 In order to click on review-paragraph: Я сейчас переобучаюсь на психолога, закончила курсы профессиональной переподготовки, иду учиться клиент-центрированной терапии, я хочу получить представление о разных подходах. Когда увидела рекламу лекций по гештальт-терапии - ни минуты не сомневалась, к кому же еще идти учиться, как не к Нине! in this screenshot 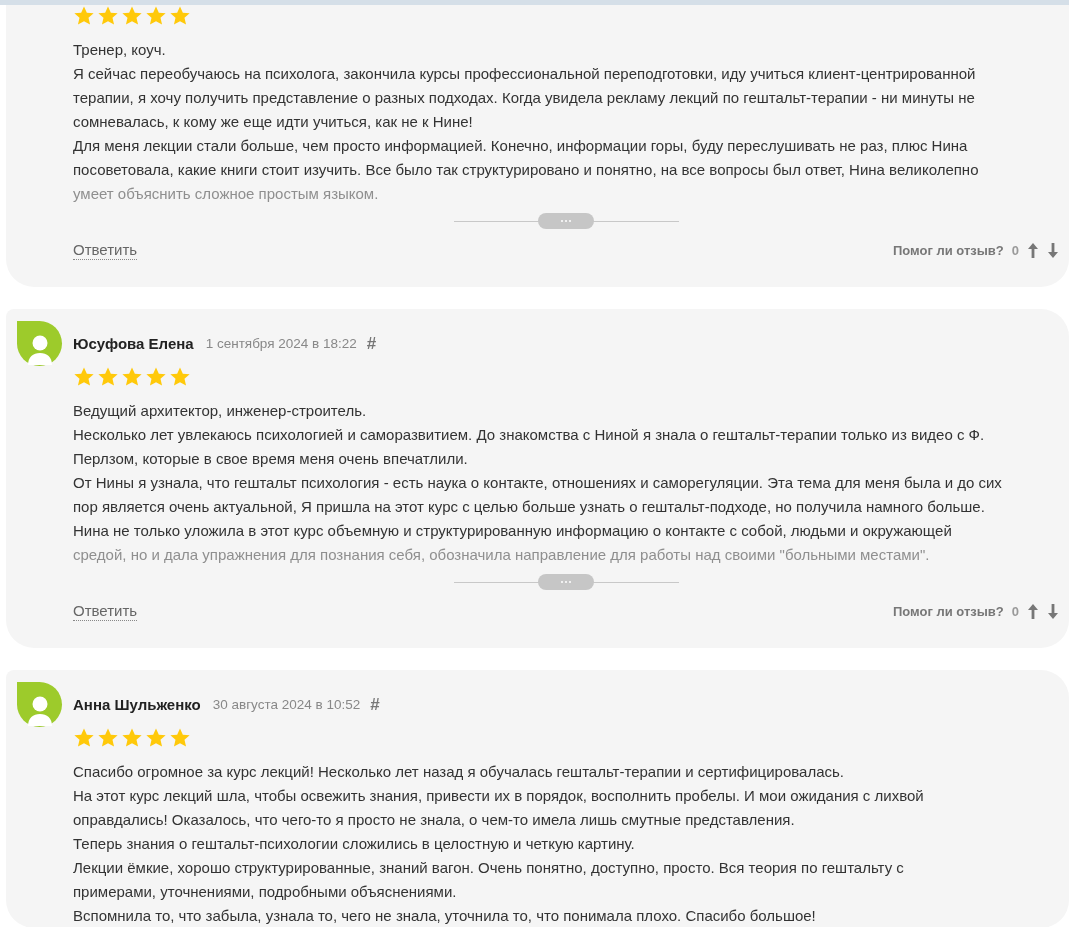, I will do `click(525, 98)`.